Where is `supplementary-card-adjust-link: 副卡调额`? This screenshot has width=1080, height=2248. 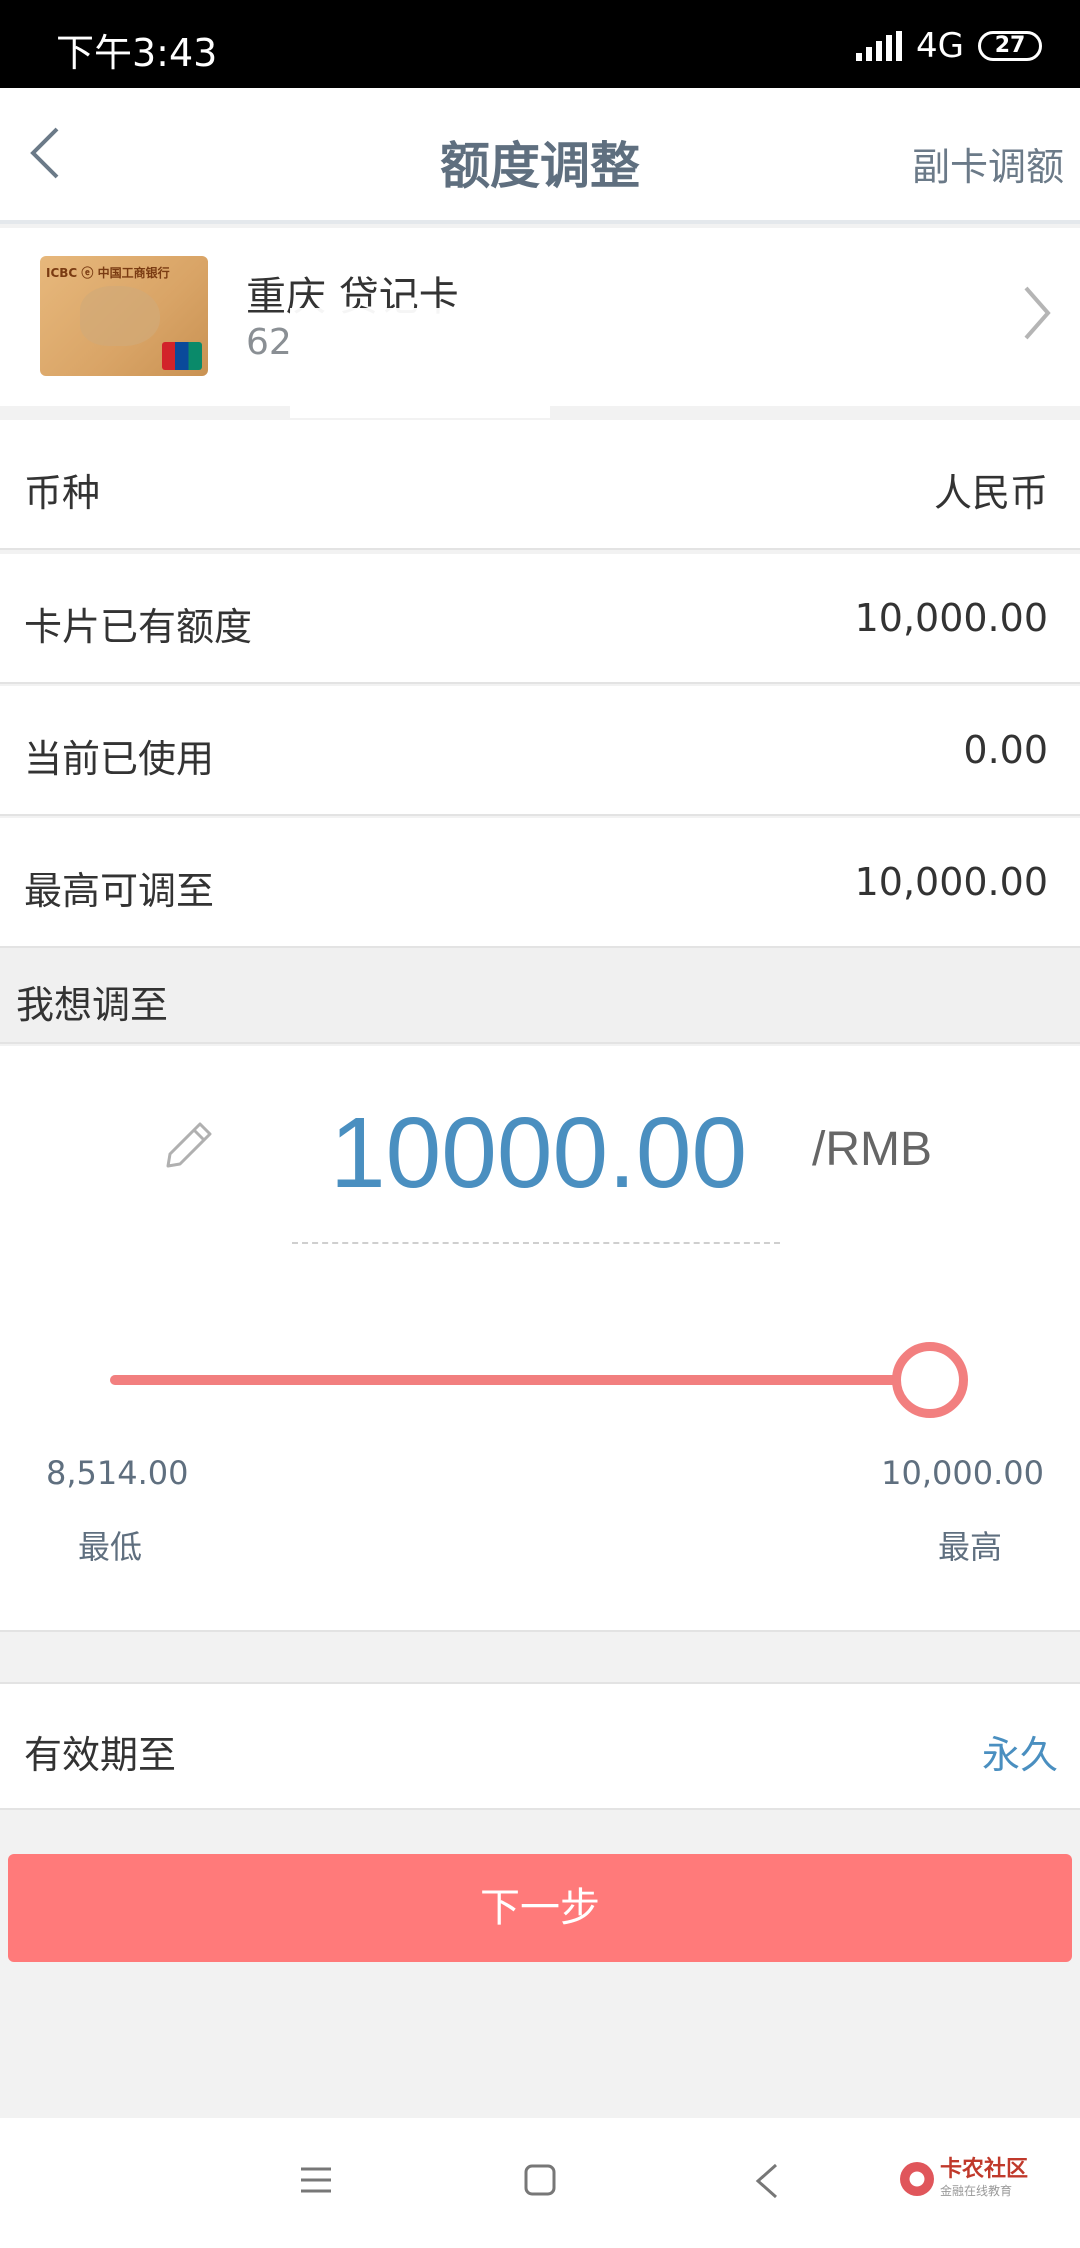 supplementary-card-adjust-link: 副卡调额 is located at coordinates (988, 163).